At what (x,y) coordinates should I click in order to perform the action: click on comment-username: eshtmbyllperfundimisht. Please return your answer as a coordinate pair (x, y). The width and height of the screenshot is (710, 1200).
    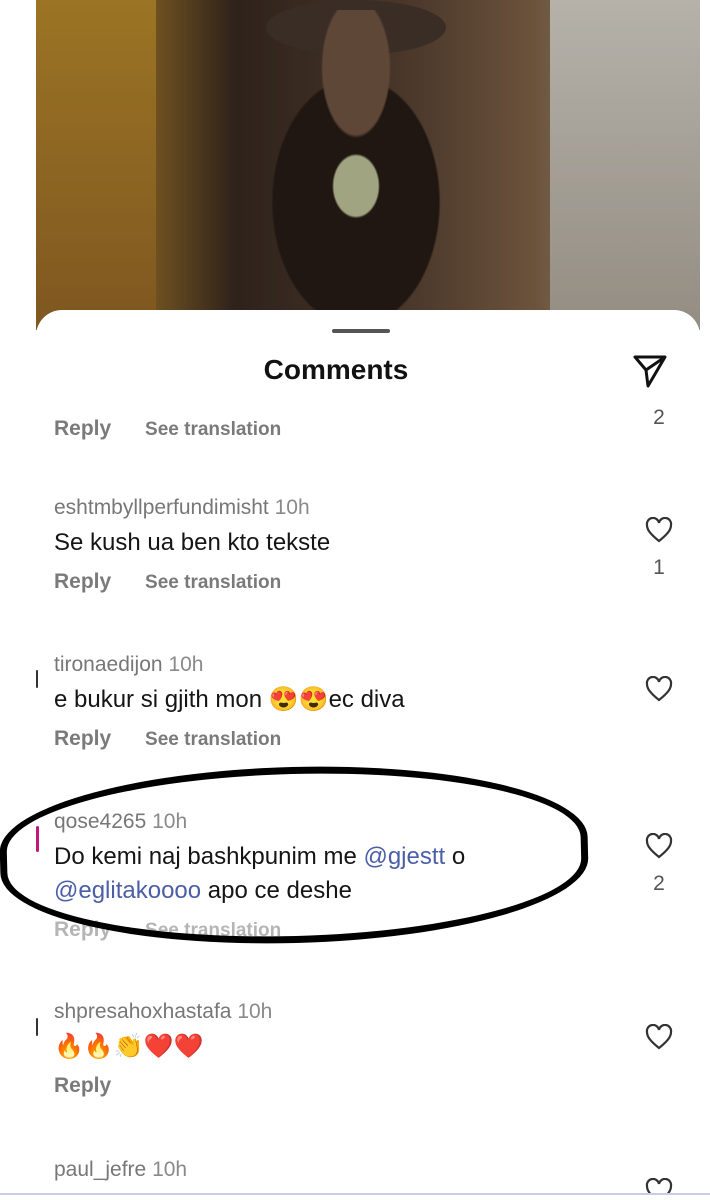
    Looking at the image, I should click on (161, 507).